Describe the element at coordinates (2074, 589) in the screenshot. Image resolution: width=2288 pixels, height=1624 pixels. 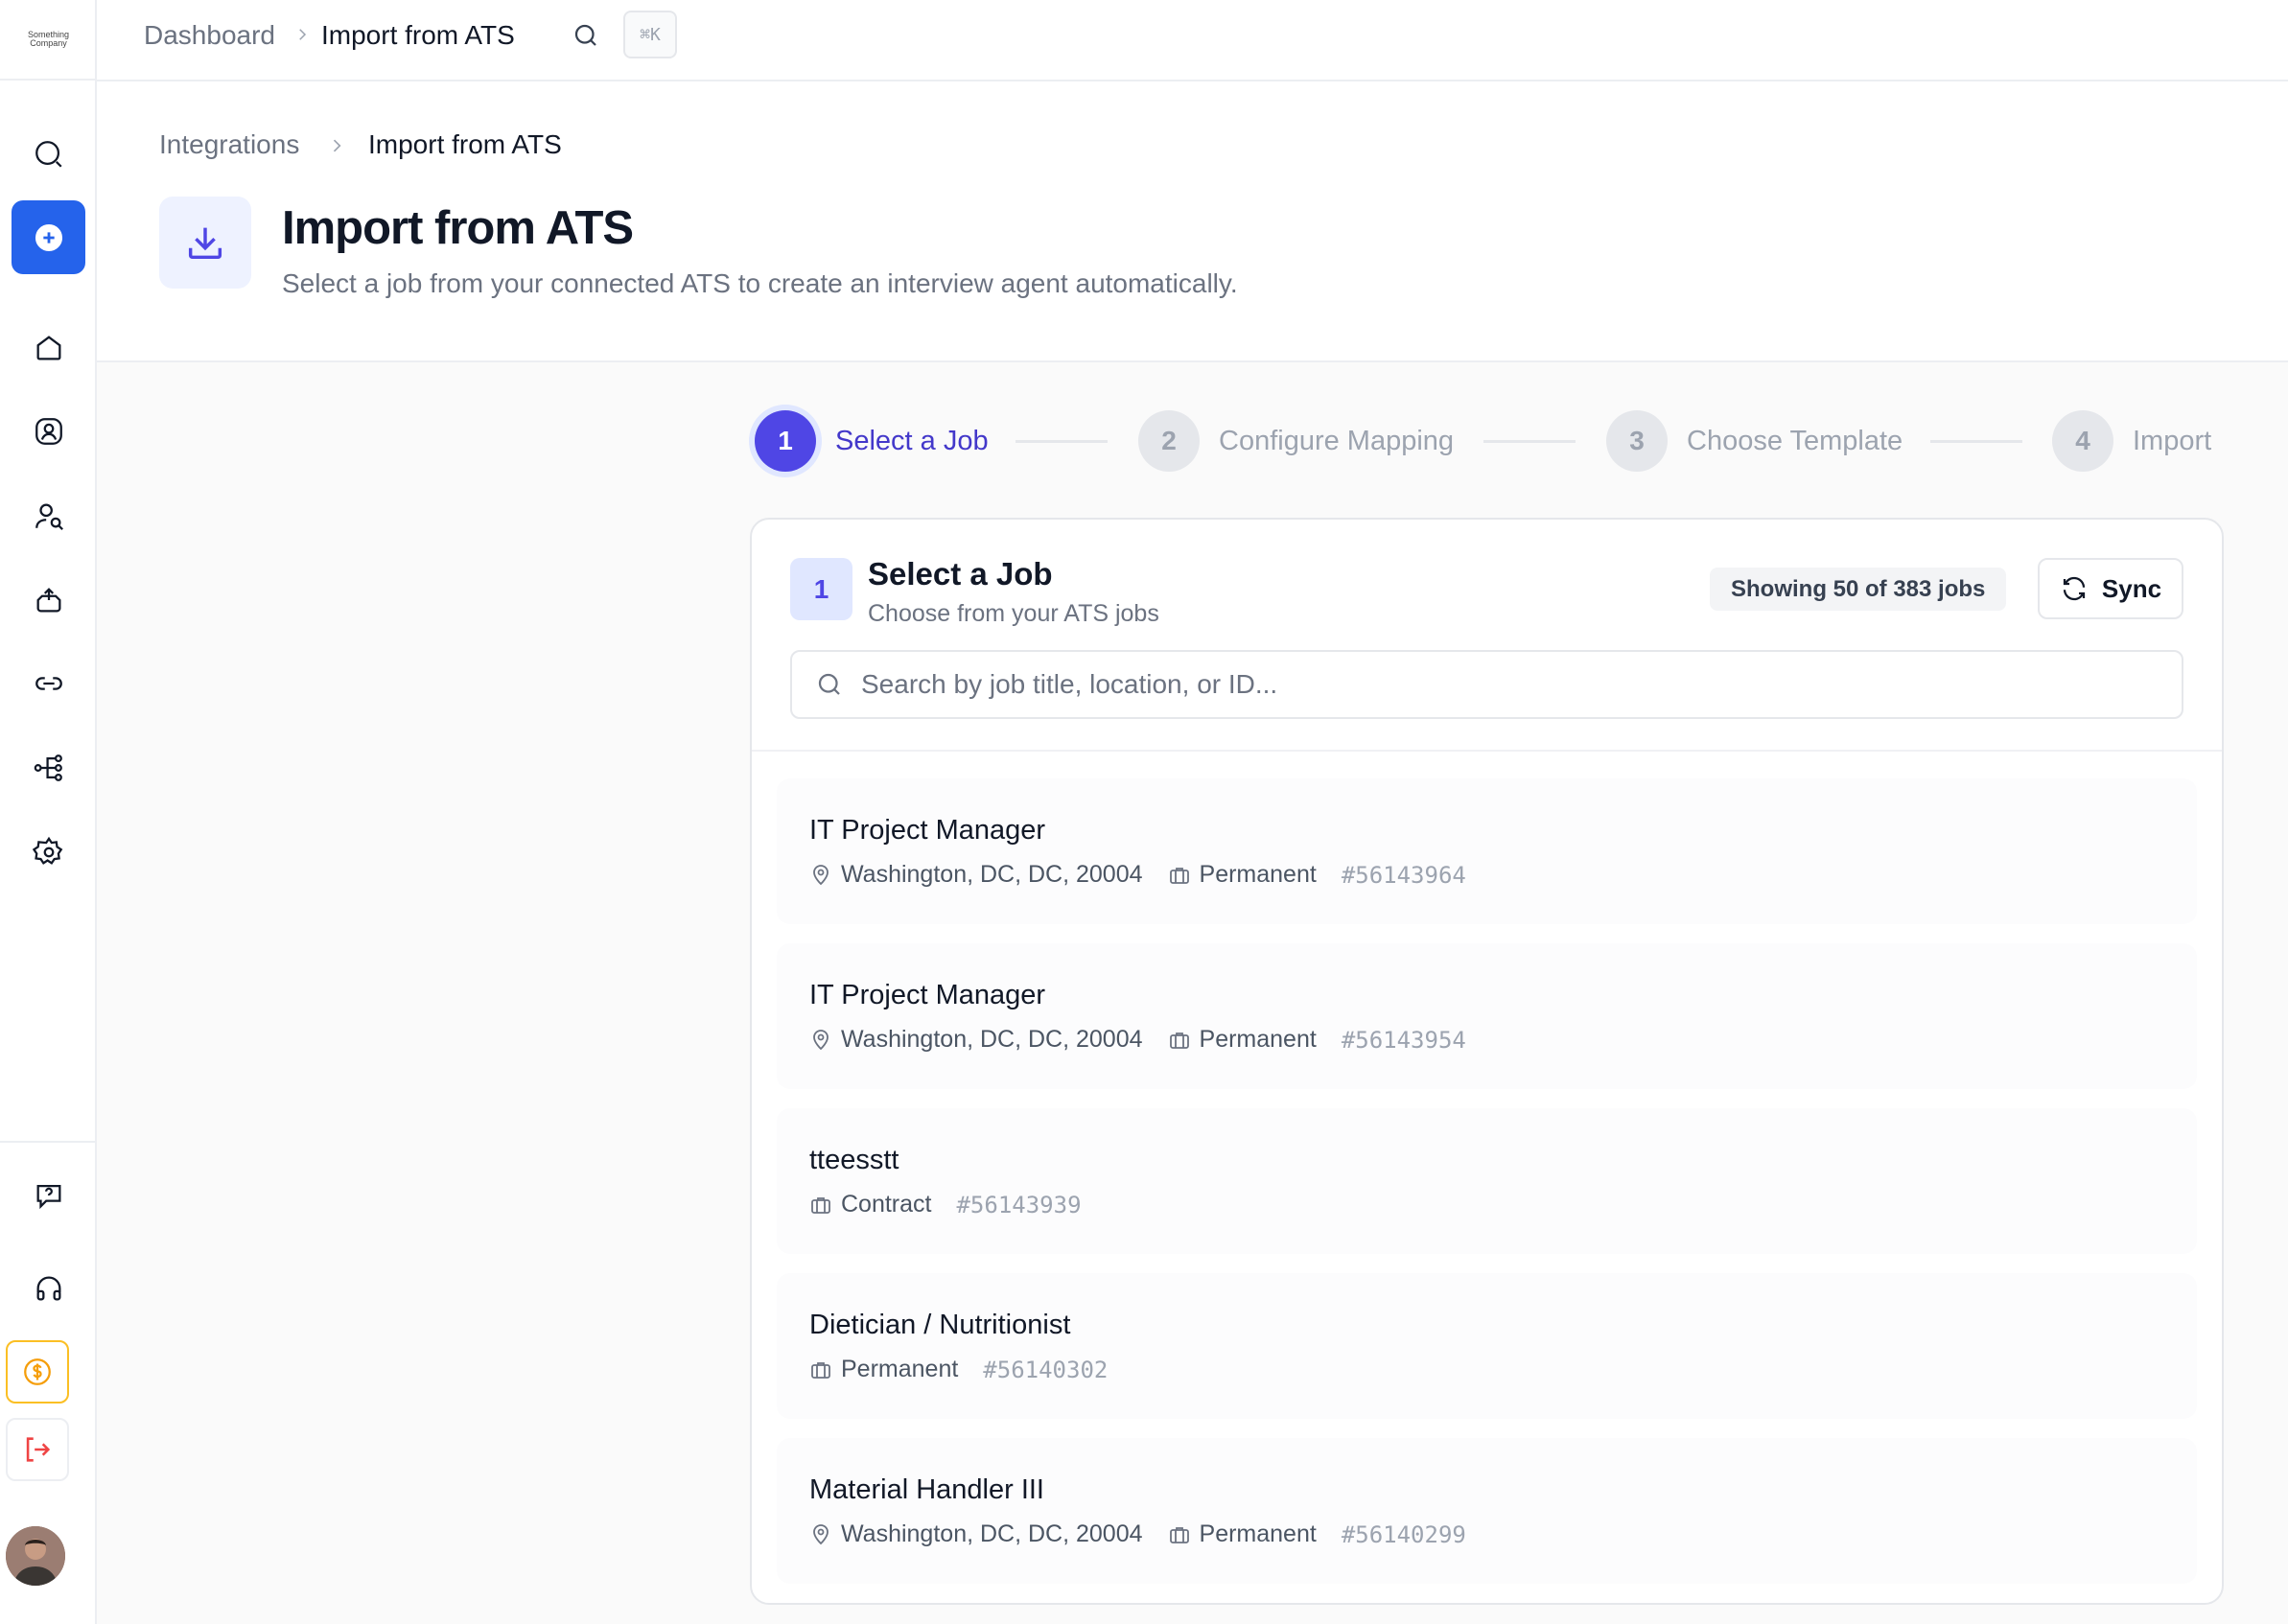
I see `refresh-icon` at that location.